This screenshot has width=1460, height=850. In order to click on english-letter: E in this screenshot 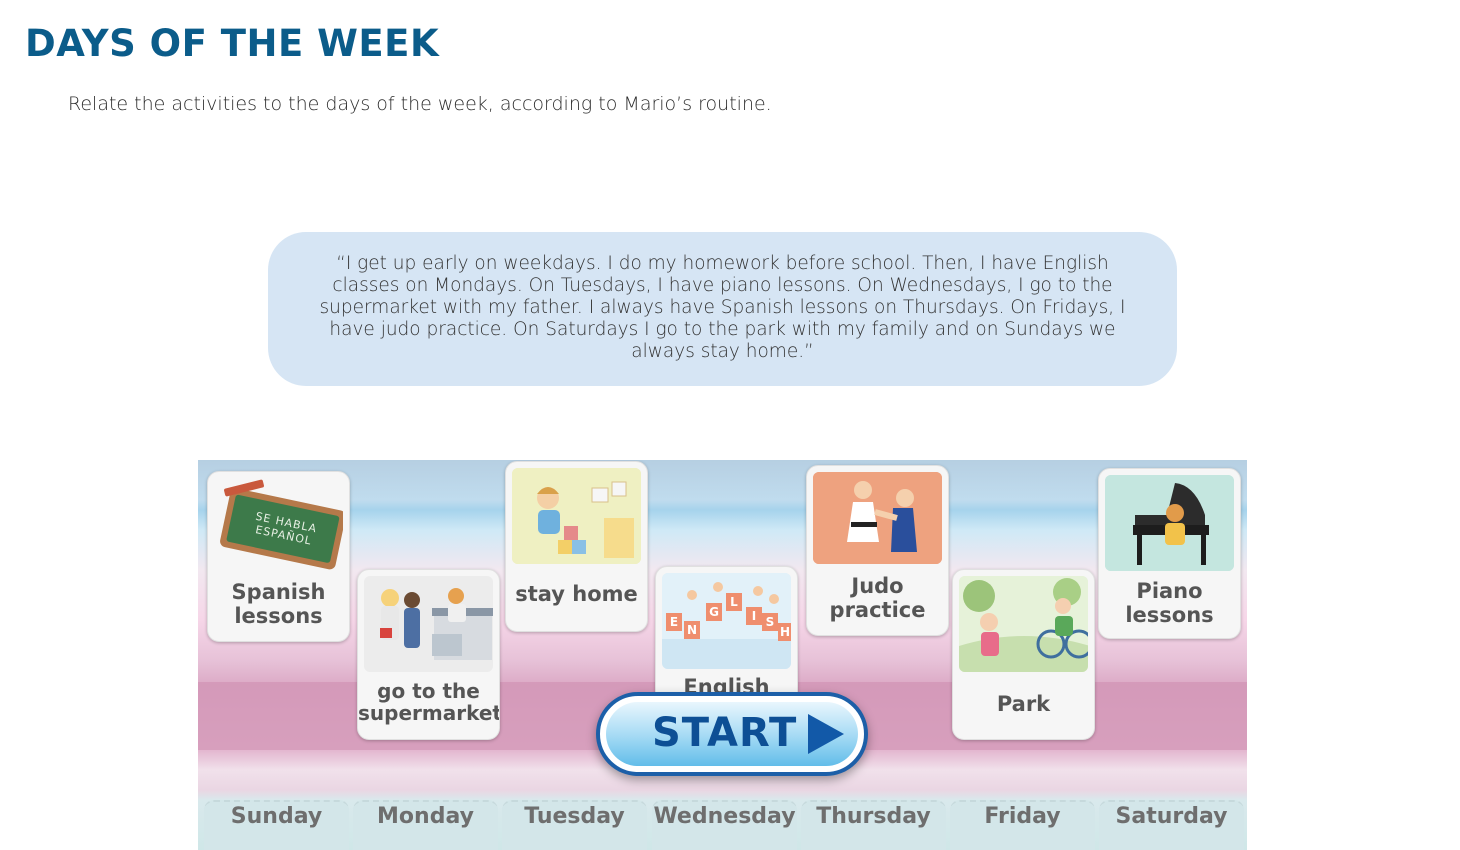, I will do `click(674, 622)`.